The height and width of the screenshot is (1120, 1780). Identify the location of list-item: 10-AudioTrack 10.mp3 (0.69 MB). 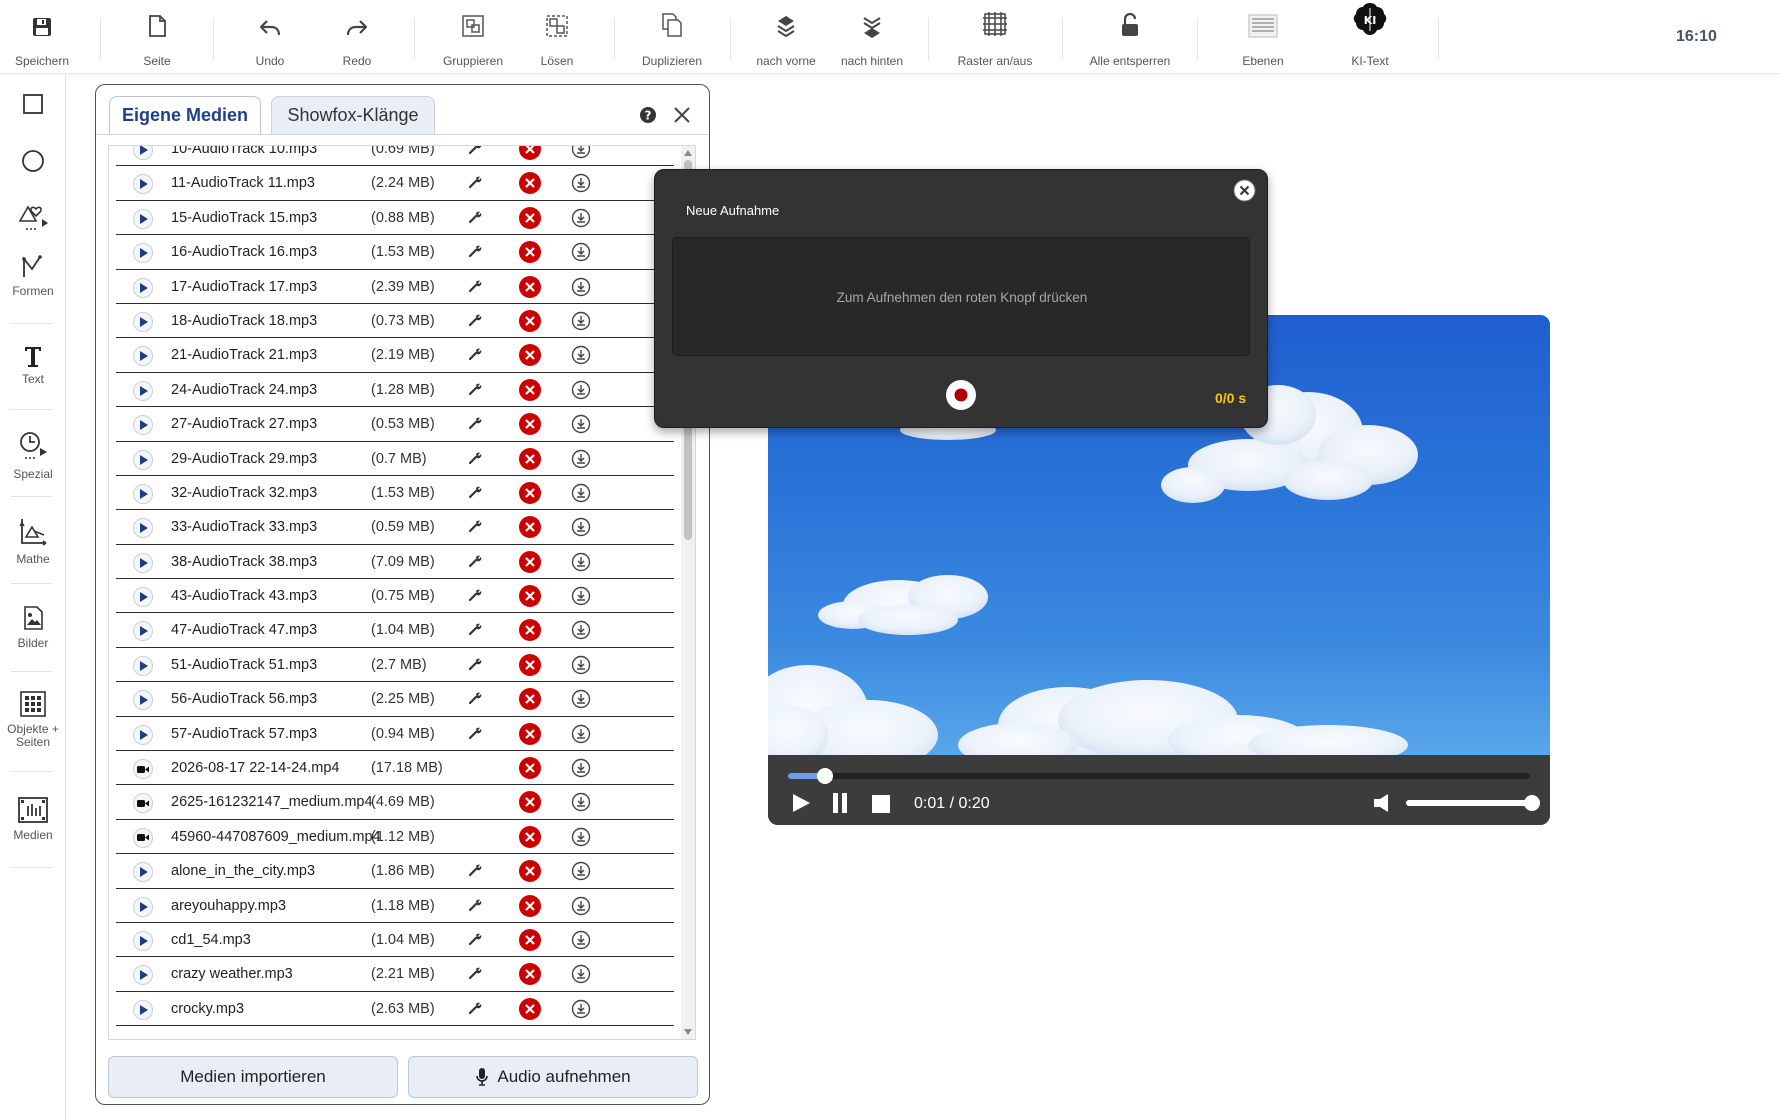
(395, 156).